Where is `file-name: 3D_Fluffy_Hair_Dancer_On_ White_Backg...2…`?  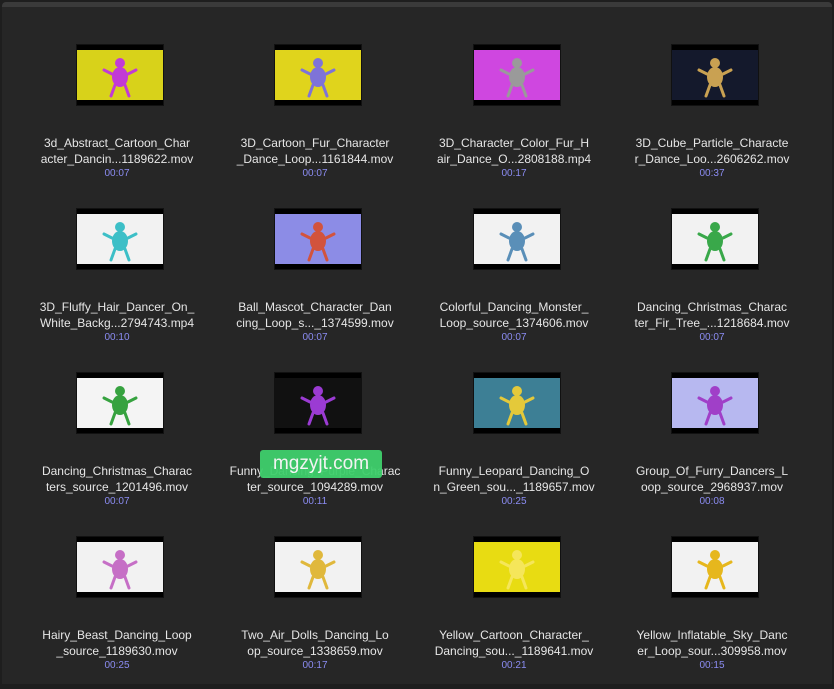 file-name: 3D_Fluffy_Hair_Dancer_On_ White_Backg...2… is located at coordinates (117, 315).